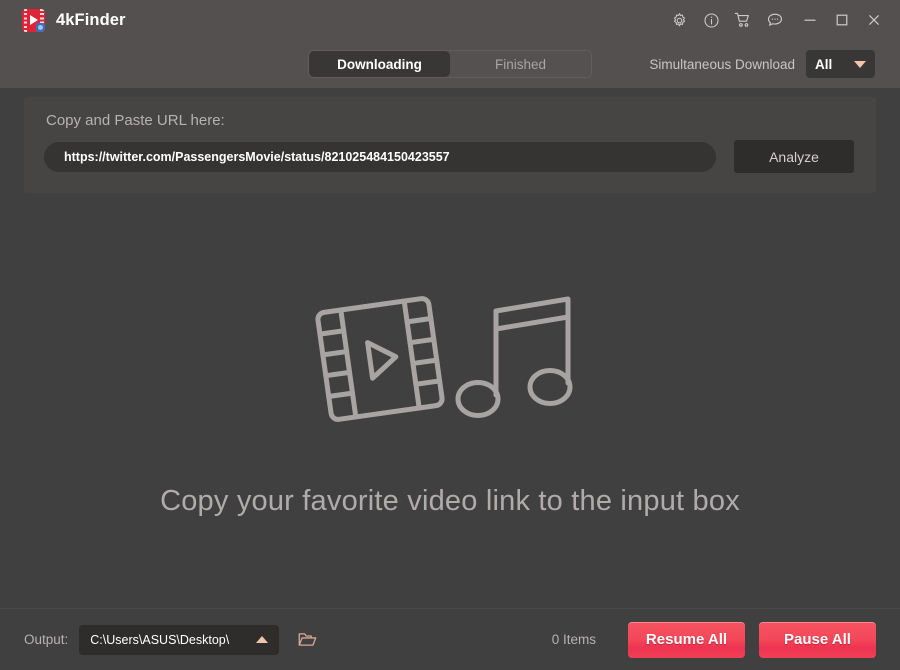 The width and height of the screenshot is (900, 670). I want to click on film-strip-play-icon, so click(380, 359).